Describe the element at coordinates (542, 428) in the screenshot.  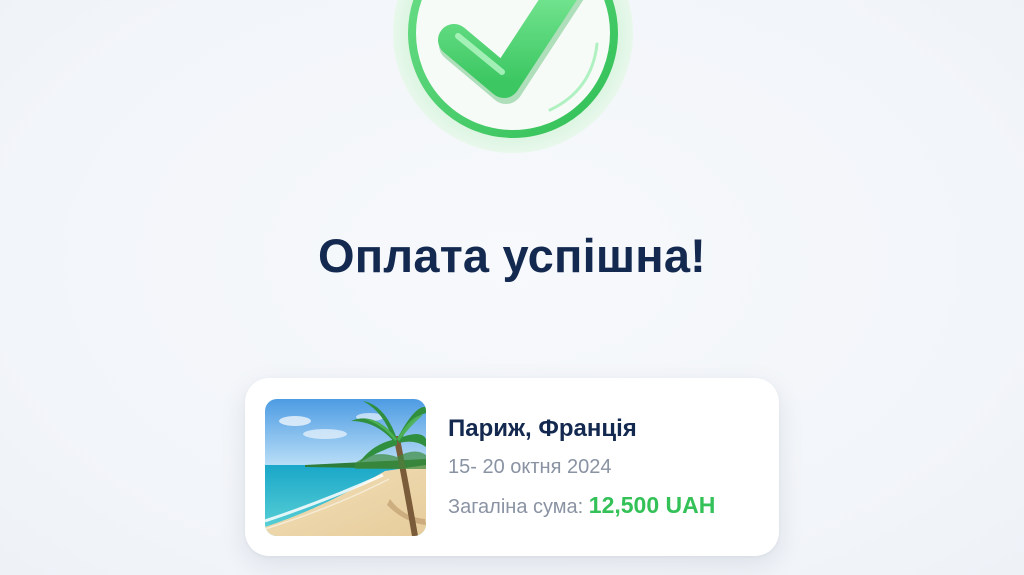
I see `destination-name: Париж, Франція` at that location.